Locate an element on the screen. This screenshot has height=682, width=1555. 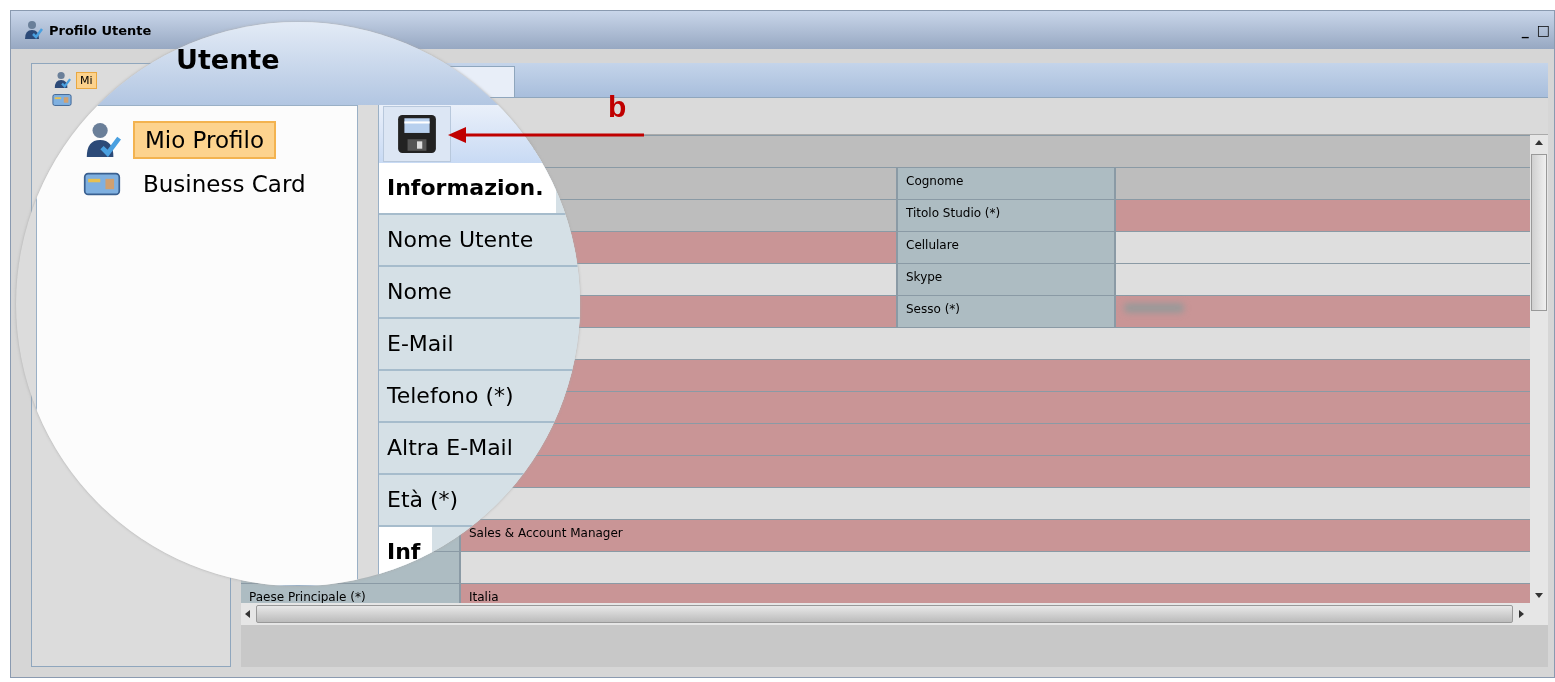
field-label: Titolo Studio (*) is located at coordinates (1006, 215).